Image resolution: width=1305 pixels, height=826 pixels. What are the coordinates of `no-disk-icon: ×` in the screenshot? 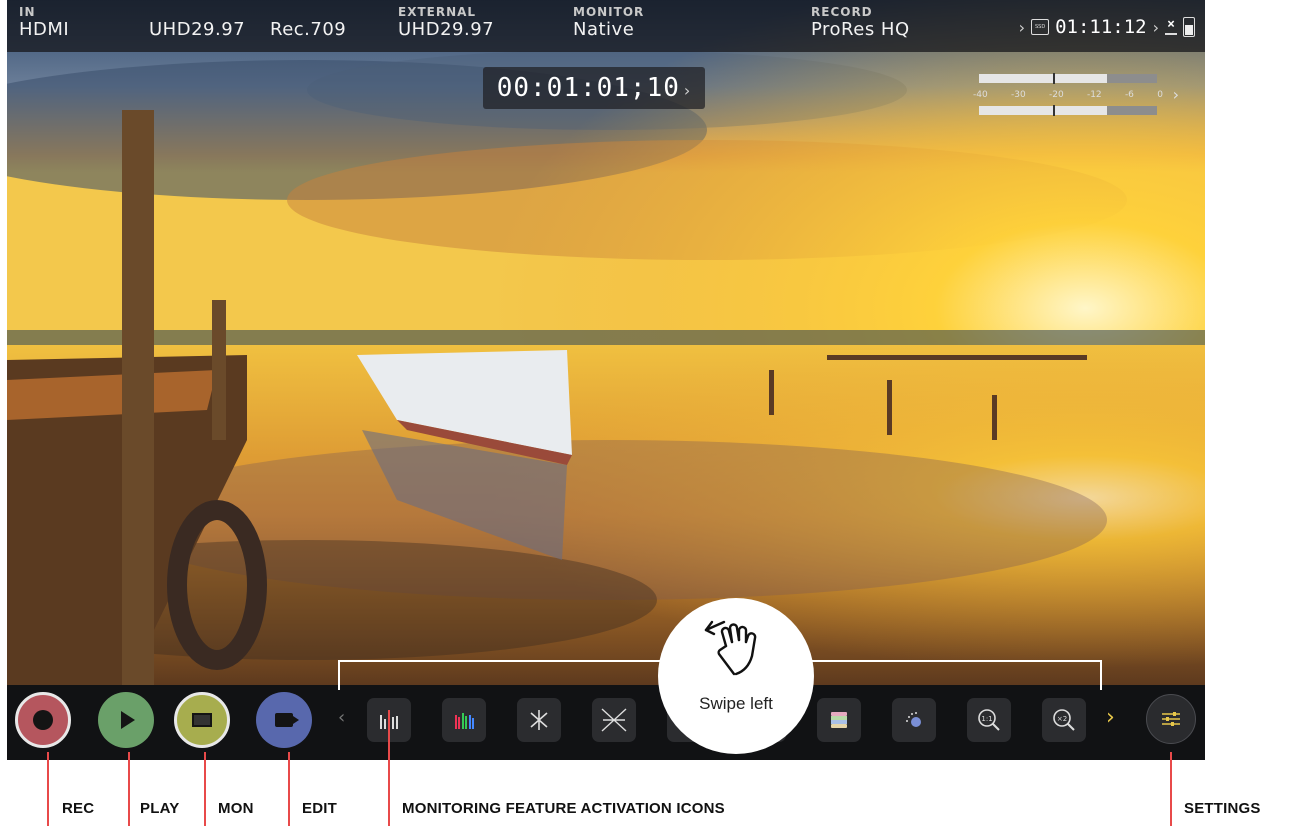 It's located at (1171, 26).